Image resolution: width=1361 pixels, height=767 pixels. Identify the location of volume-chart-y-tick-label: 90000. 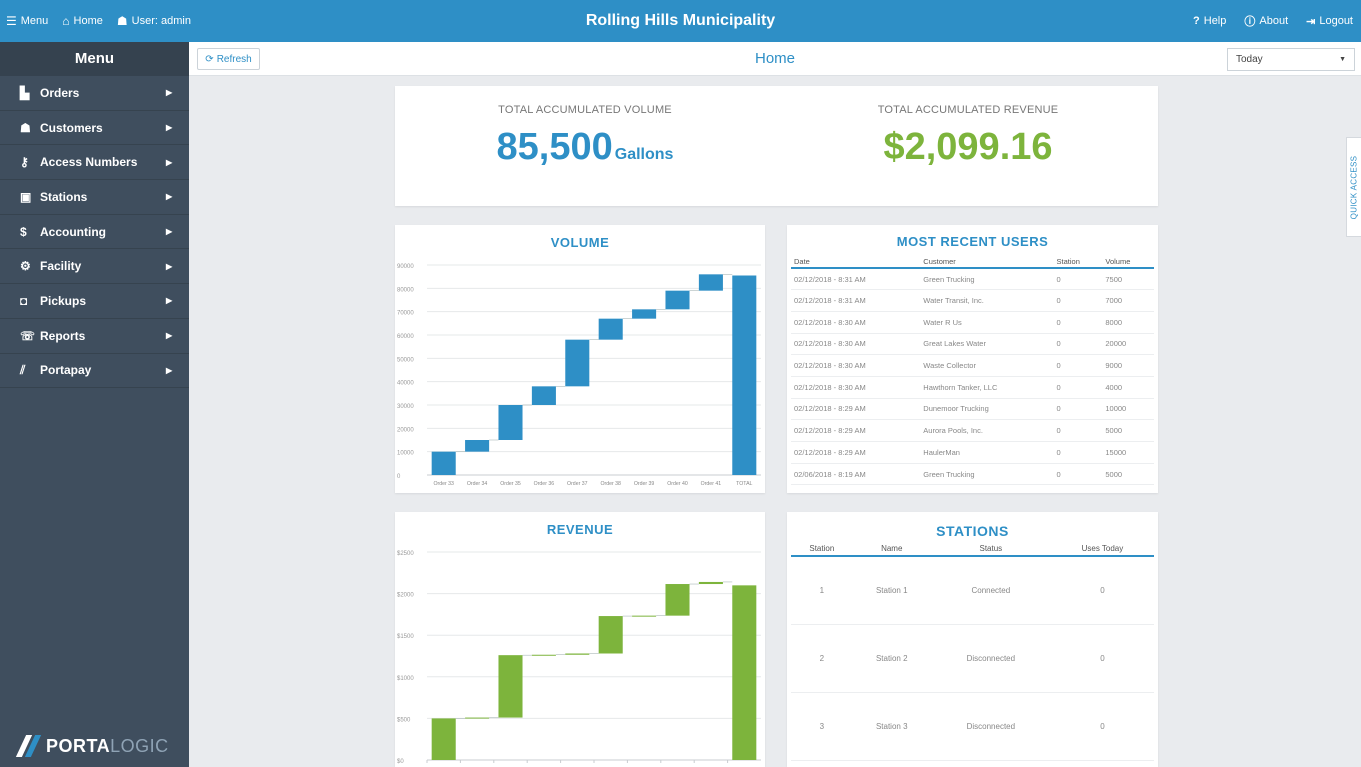
(405, 267).